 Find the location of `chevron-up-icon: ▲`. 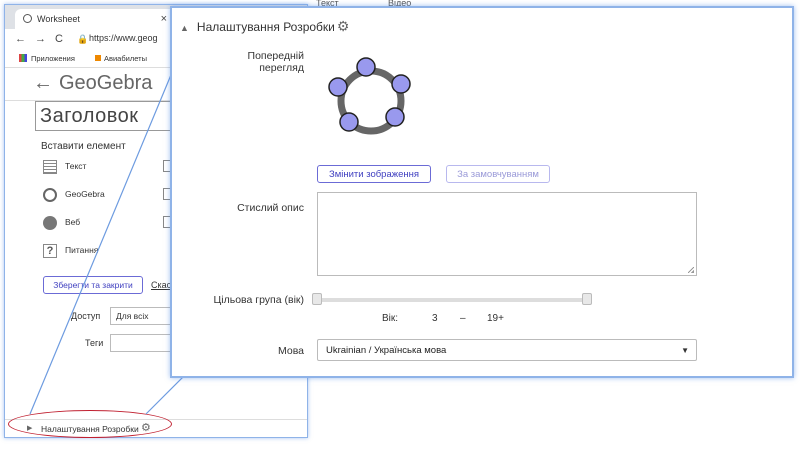

chevron-up-icon: ▲ is located at coordinates (184, 28).